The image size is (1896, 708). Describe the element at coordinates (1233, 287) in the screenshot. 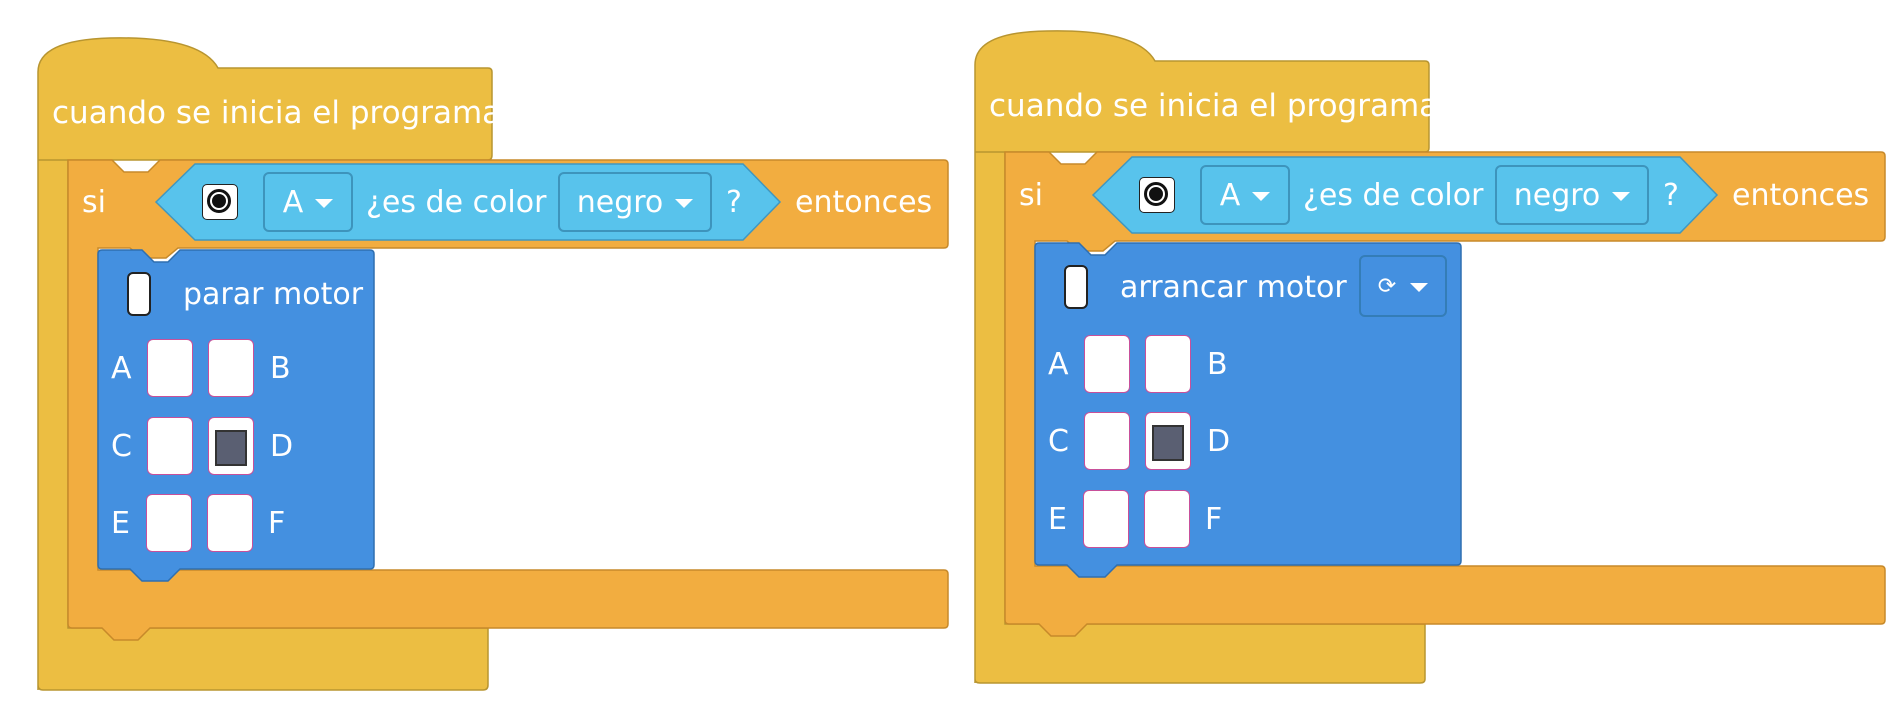

I see `motor-block-label: arrancar motor` at that location.